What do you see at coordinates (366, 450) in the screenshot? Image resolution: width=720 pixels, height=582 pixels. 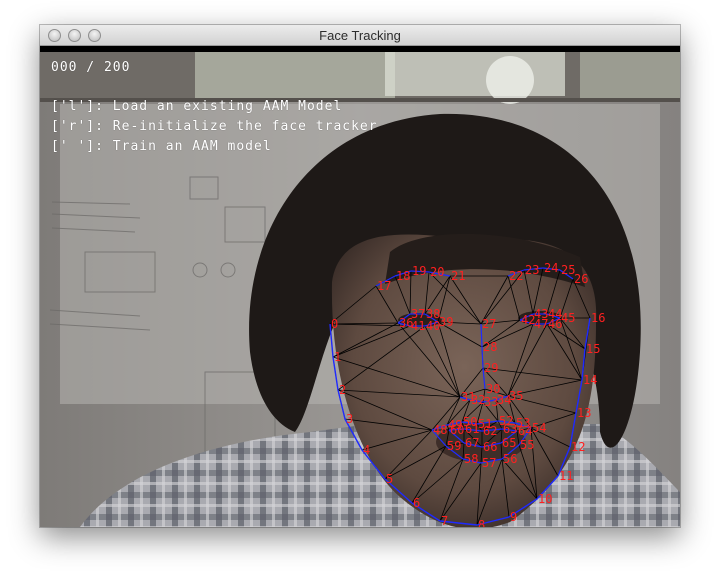 I see `landmark-label: 4` at bounding box center [366, 450].